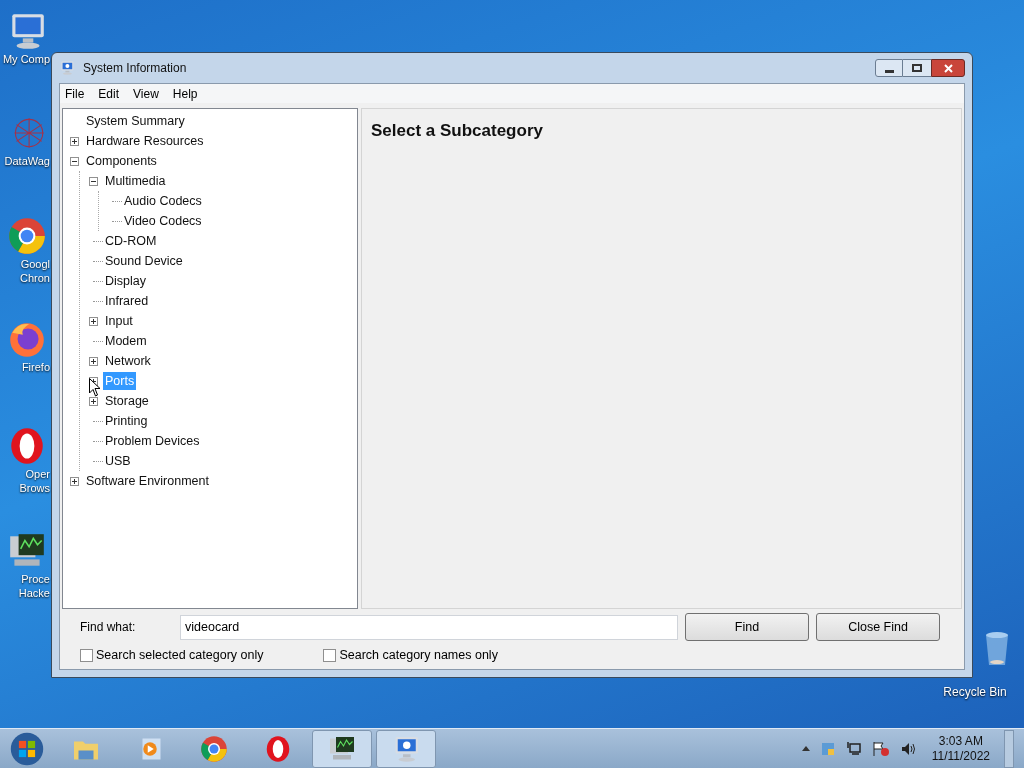  I want to click on find-button: Close Find, so click(878, 627).